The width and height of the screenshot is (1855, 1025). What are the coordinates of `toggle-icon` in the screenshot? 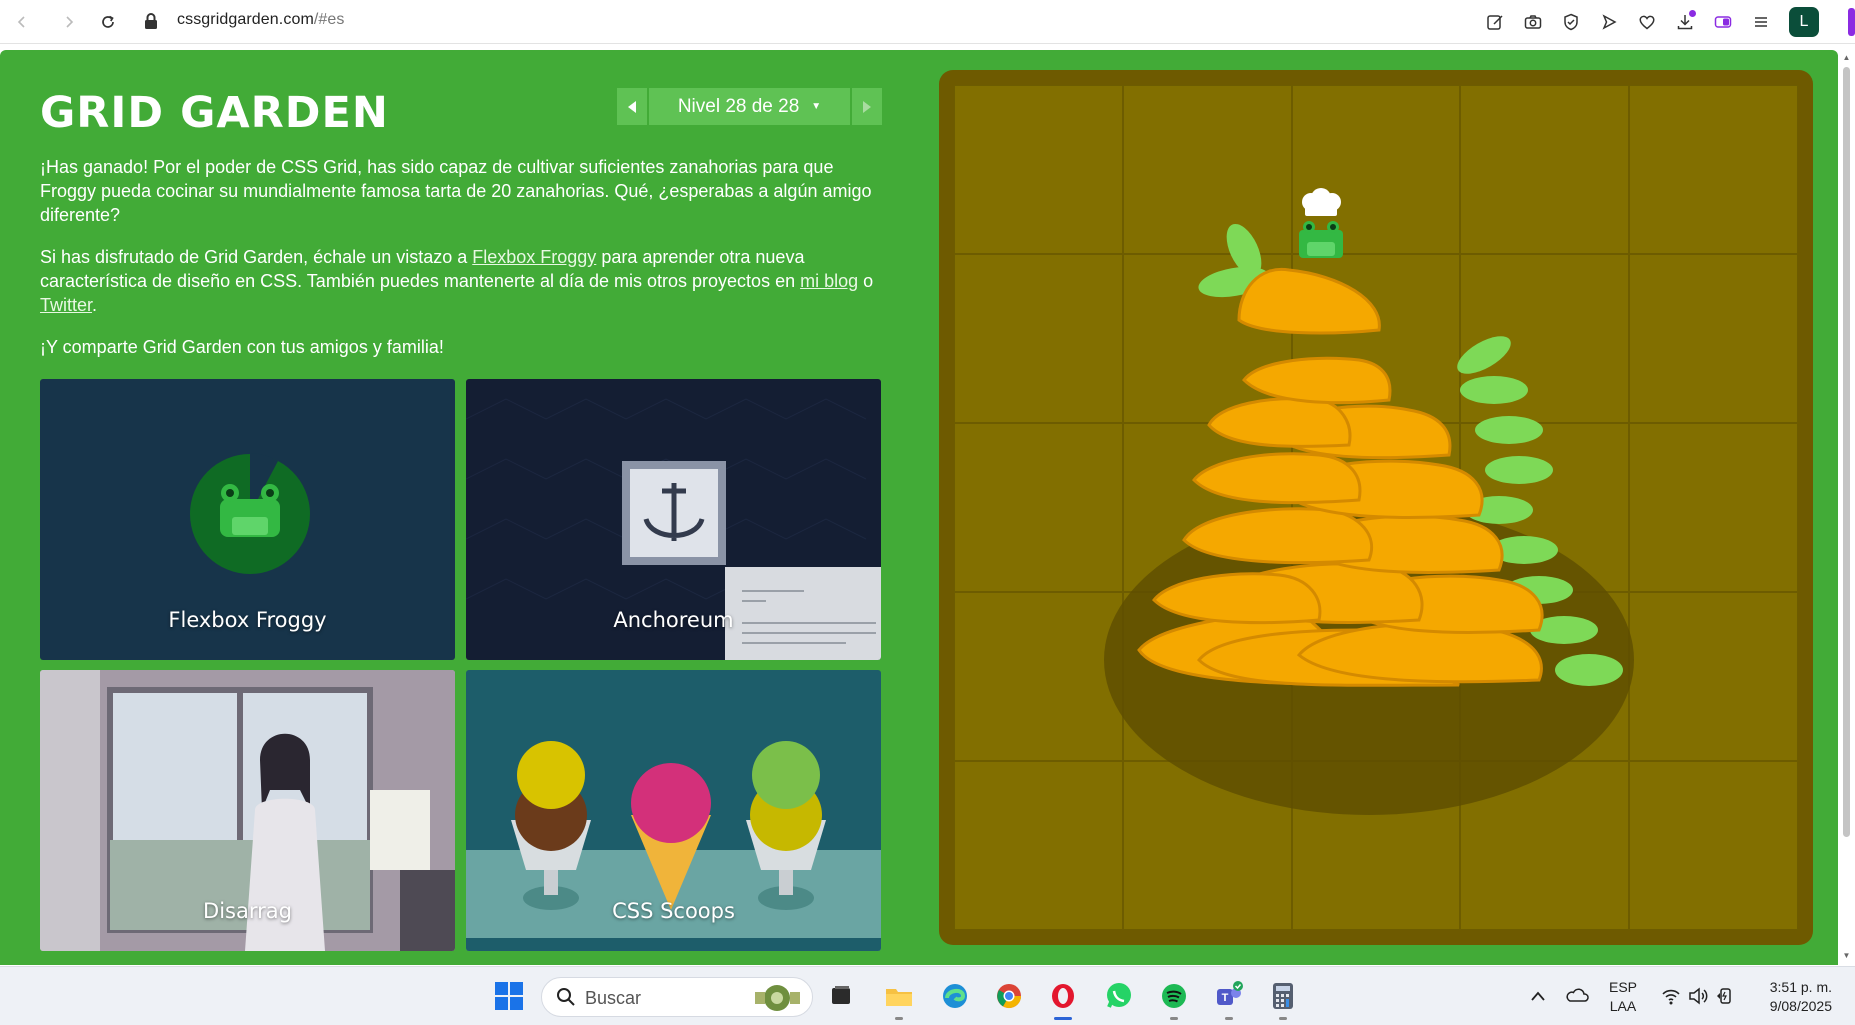 It's located at (1723, 22).